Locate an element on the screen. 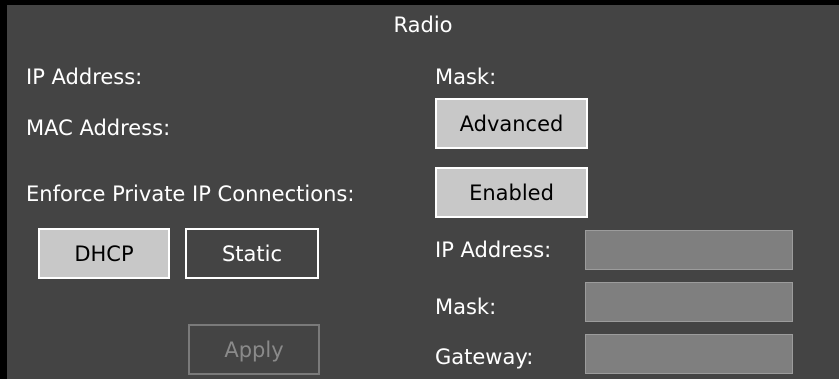 Image resolution: width=839 pixels, height=379 pixels. mask-label: Mask: is located at coordinates (466, 77).